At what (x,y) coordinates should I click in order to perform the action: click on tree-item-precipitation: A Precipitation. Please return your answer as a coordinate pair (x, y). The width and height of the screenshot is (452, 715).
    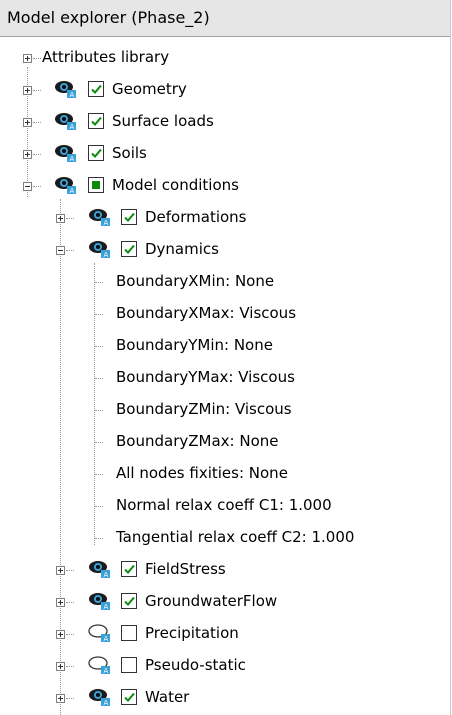
    Looking at the image, I should click on (225, 634).